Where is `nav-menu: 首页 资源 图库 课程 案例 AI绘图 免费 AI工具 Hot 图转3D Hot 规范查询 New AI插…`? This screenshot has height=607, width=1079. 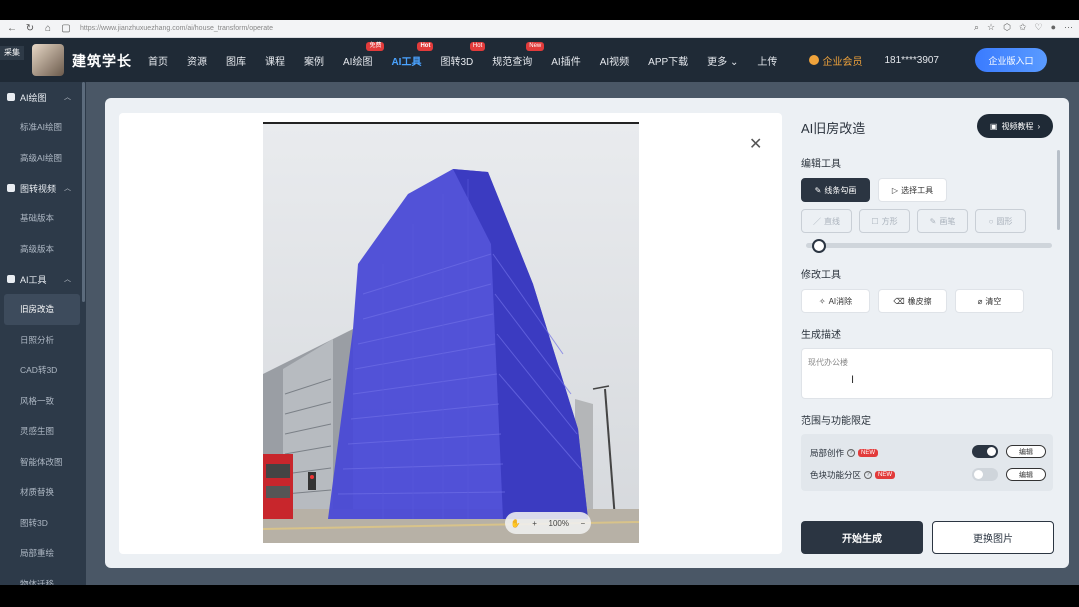
nav-menu: 首页 资源 图库 课程 案例 AI绘图 免费 AI工具 Hot 图转3D Hot 规范查询 New AI插… is located at coordinates (472, 60).